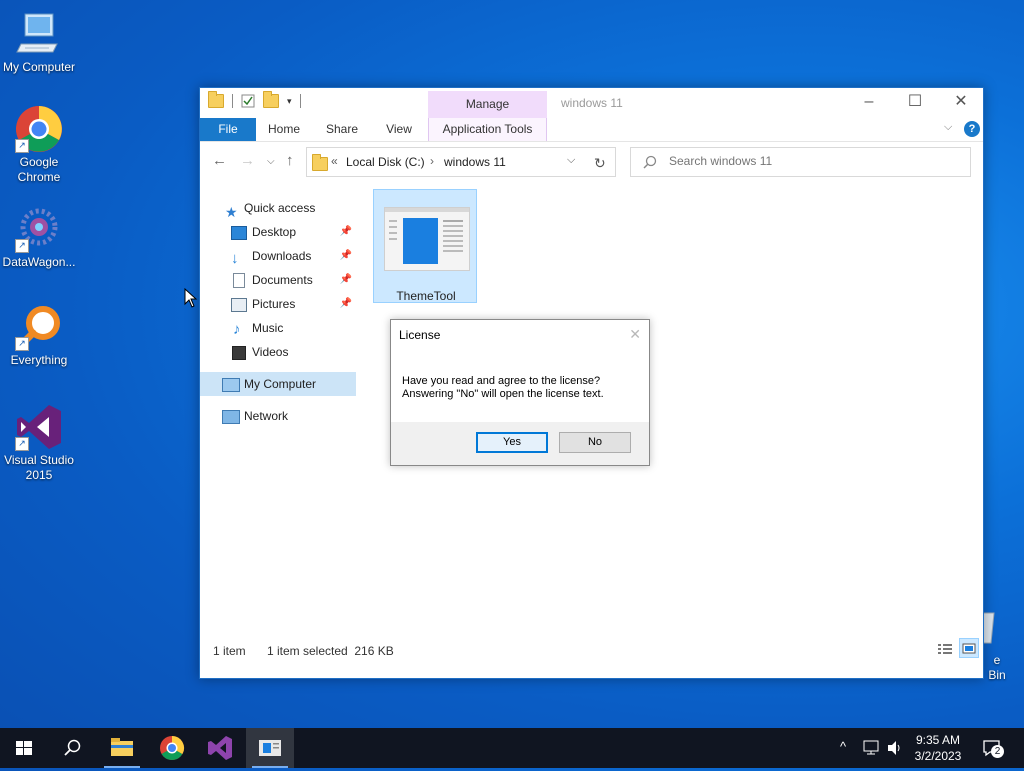  What do you see at coordinates (938, 748) in the screenshot?
I see `clock: 9:35 AM 3/2/2023` at bounding box center [938, 748].